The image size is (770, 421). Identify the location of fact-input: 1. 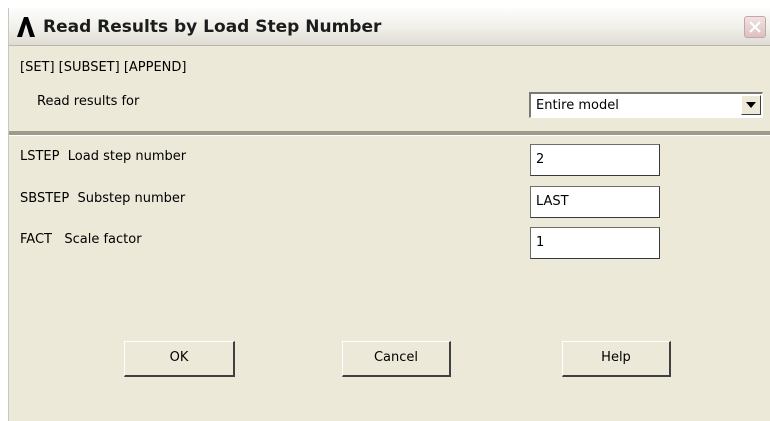
(595, 243).